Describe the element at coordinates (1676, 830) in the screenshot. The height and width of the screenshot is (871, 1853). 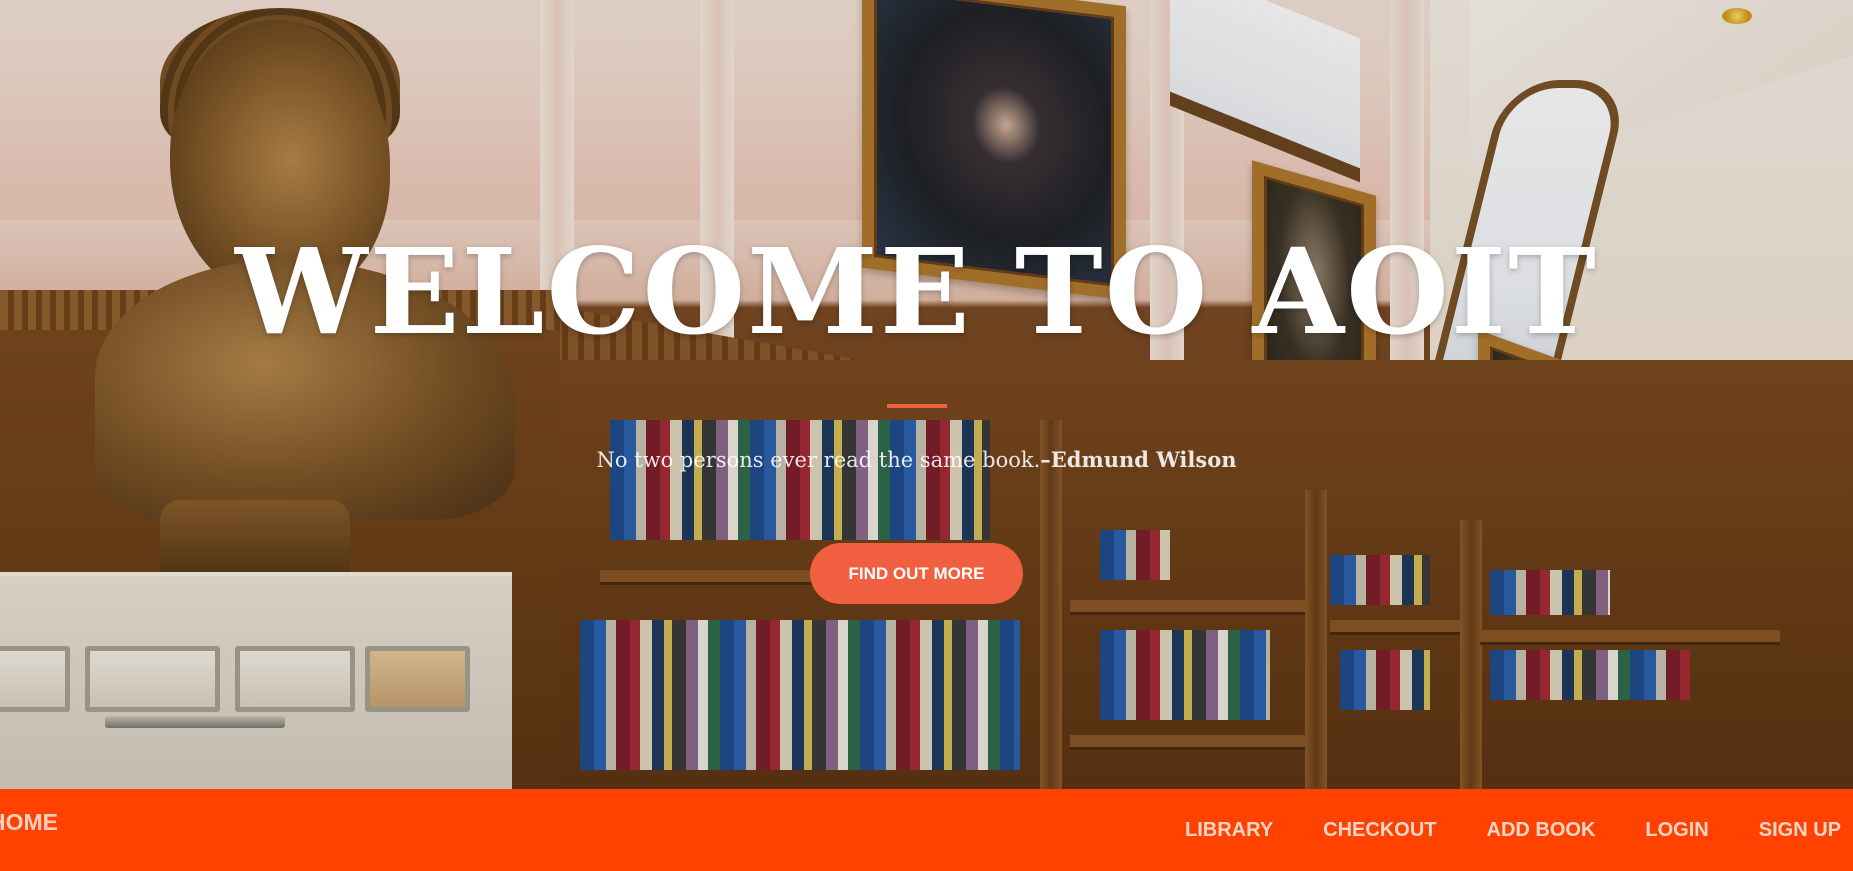
I see `nav-link-login: LOGIN` at that location.